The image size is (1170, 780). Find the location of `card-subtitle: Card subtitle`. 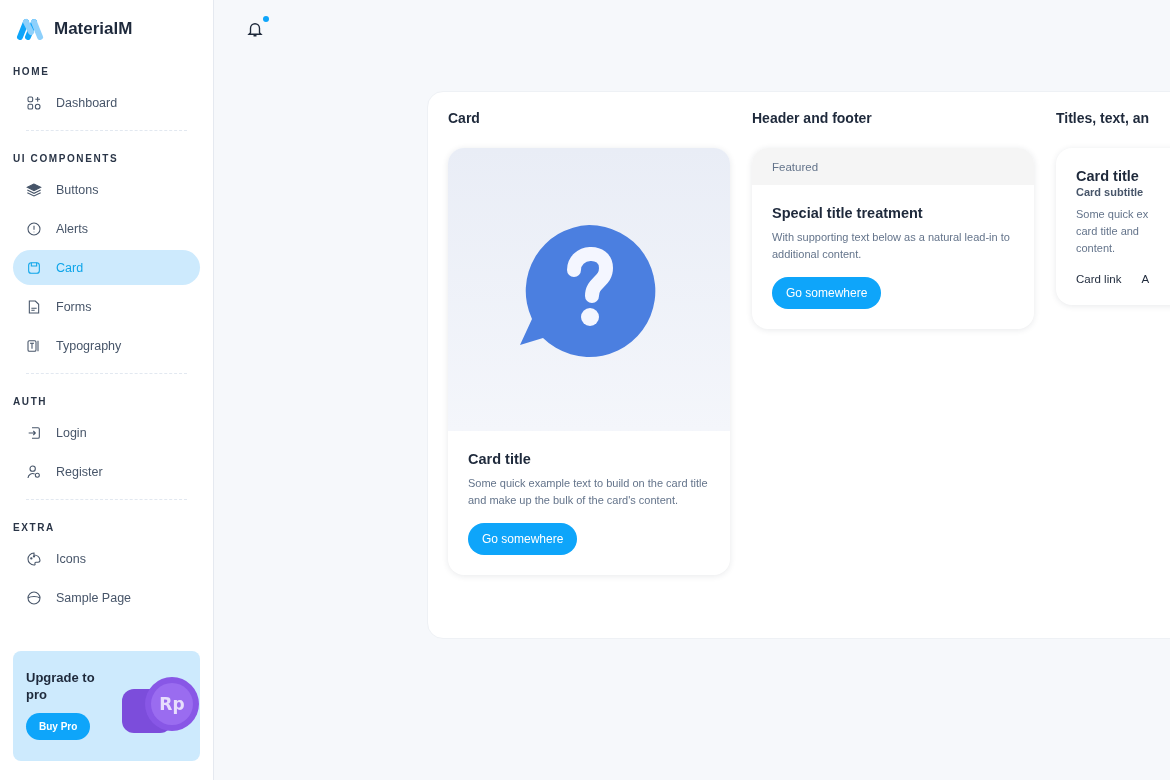

card-subtitle: Card subtitle is located at coordinates (1110, 192).